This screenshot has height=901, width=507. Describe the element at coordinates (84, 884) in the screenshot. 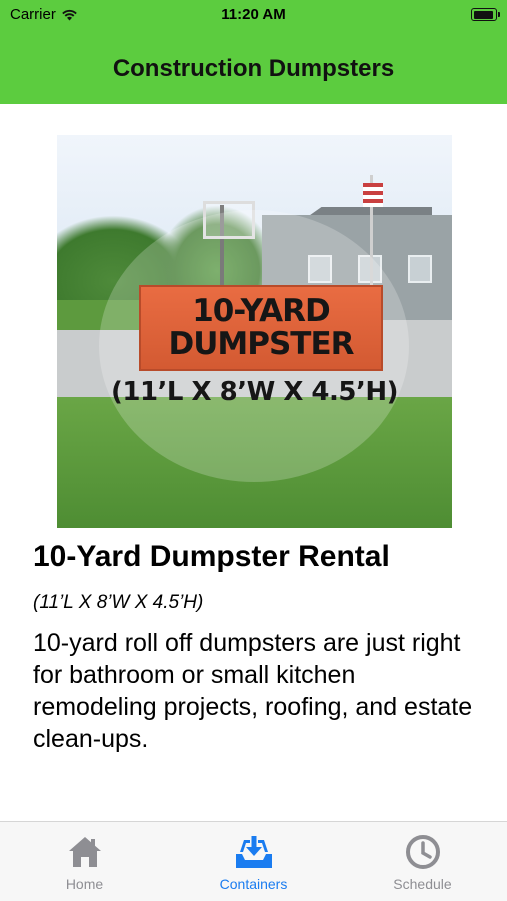

I see `tab-home-label: Home` at that location.